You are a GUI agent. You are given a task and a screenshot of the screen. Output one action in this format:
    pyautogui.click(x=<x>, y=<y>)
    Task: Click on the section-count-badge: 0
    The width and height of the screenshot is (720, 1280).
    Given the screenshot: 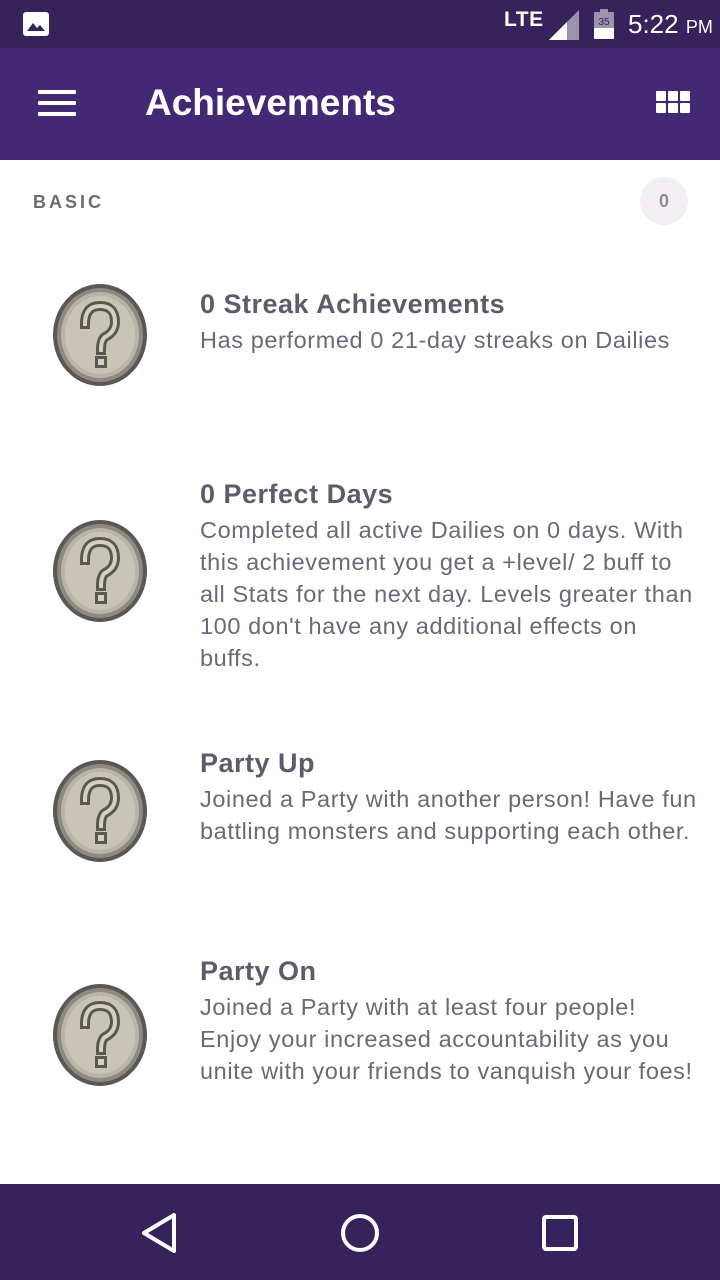 What is the action you would take?
    pyautogui.click(x=664, y=201)
    